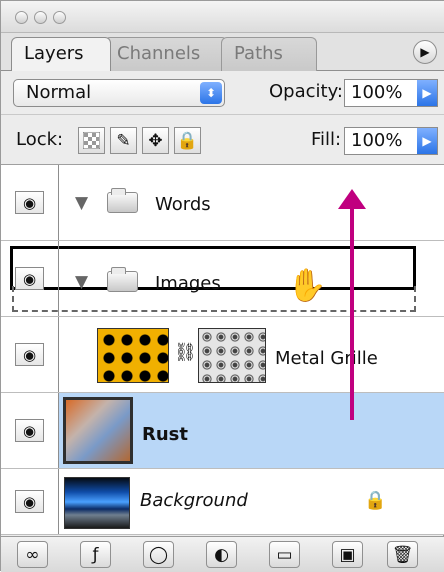 This screenshot has width=444, height=572. What do you see at coordinates (222, 17) in the screenshot?
I see `window-titlebar` at bounding box center [222, 17].